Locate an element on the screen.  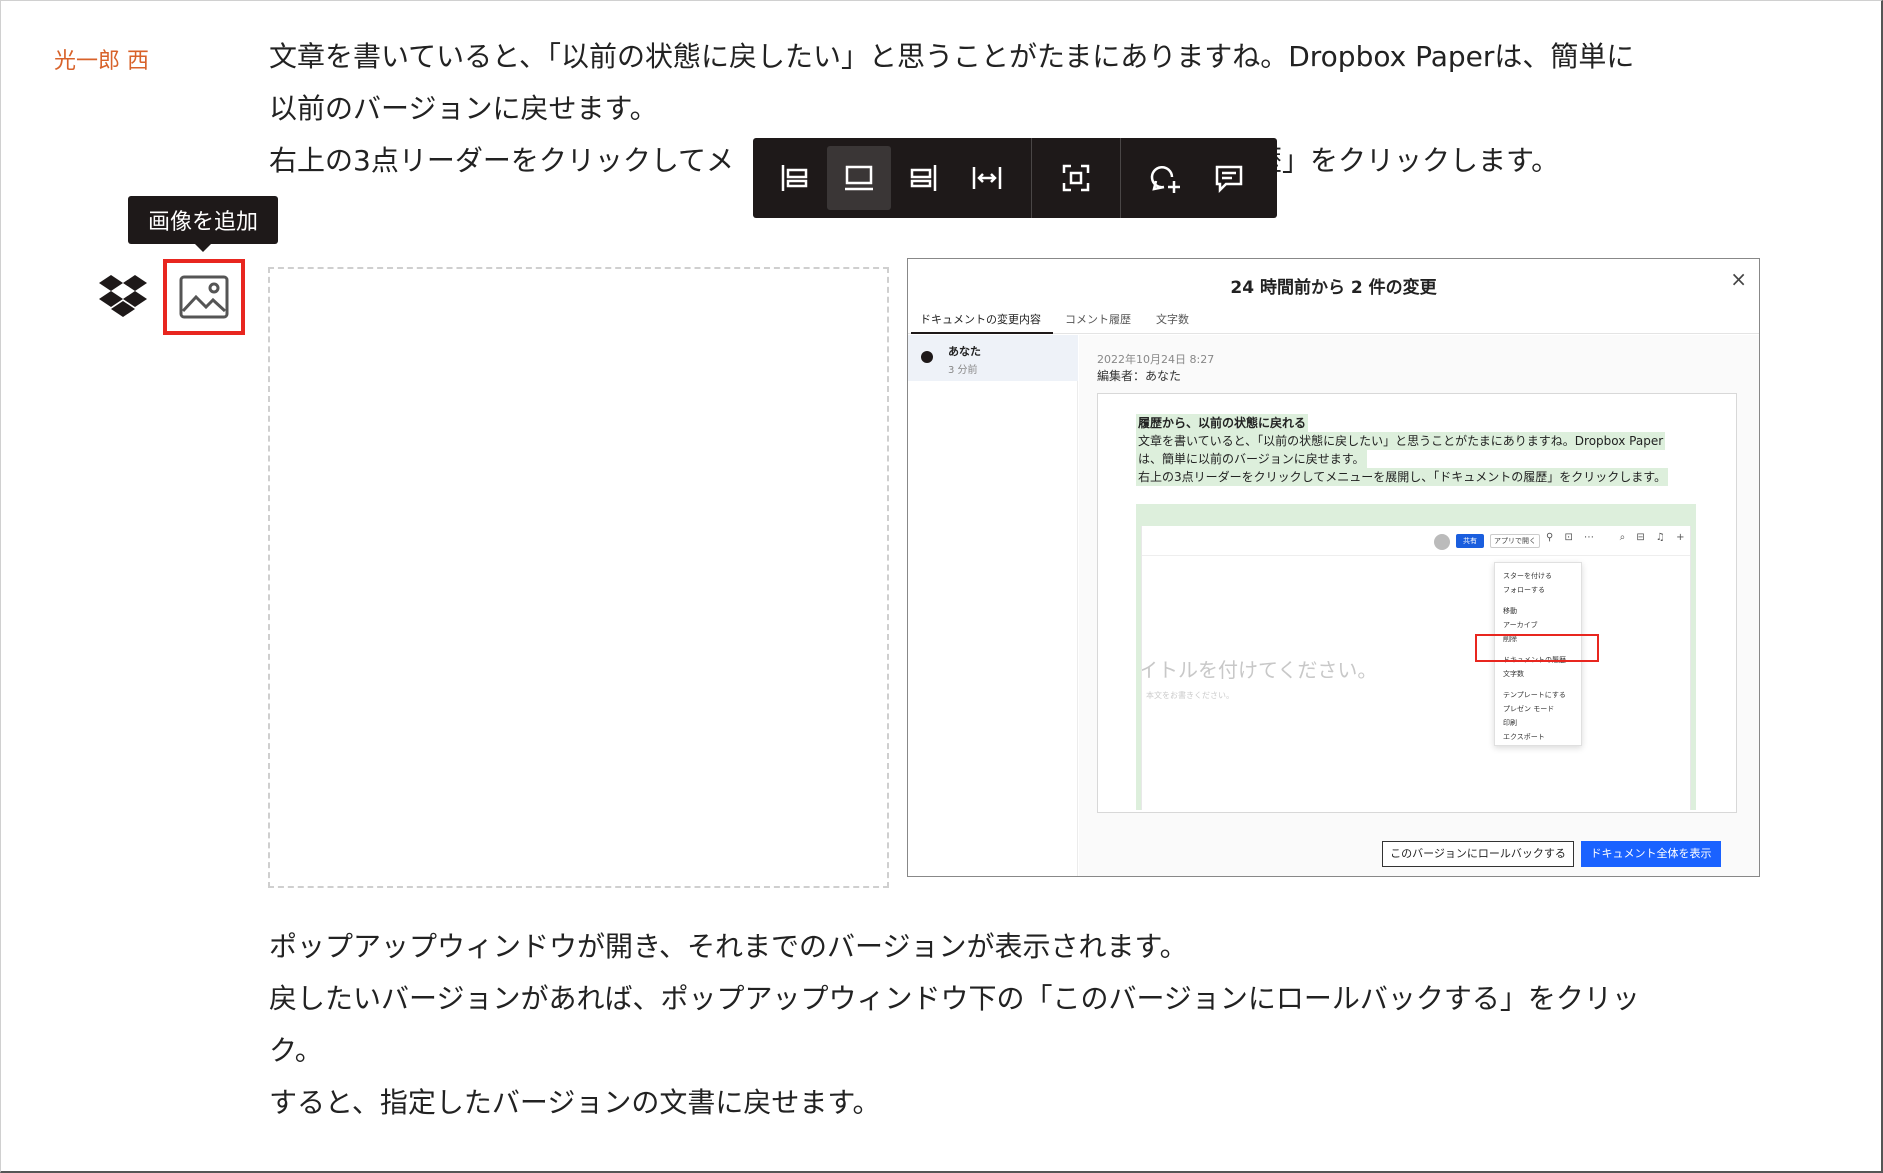
doc-heading: 履歴から、以前の状態に戻れる is located at coordinates (1222, 423).